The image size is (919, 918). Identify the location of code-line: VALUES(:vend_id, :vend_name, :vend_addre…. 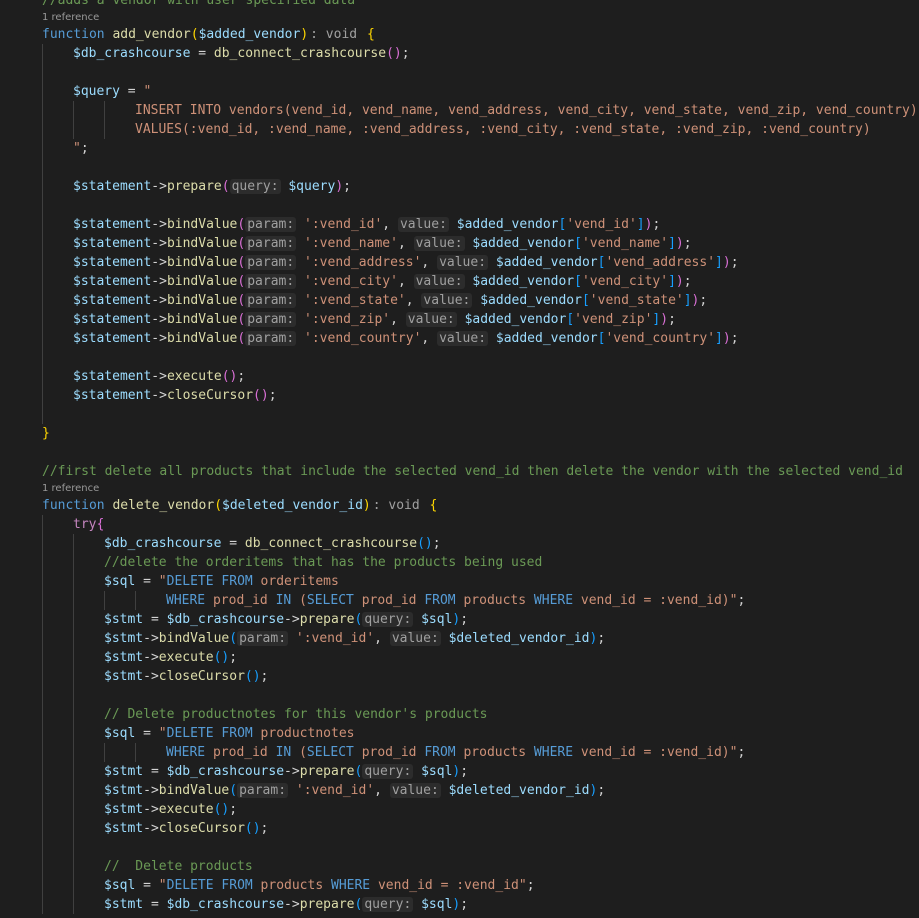
(459, 129).